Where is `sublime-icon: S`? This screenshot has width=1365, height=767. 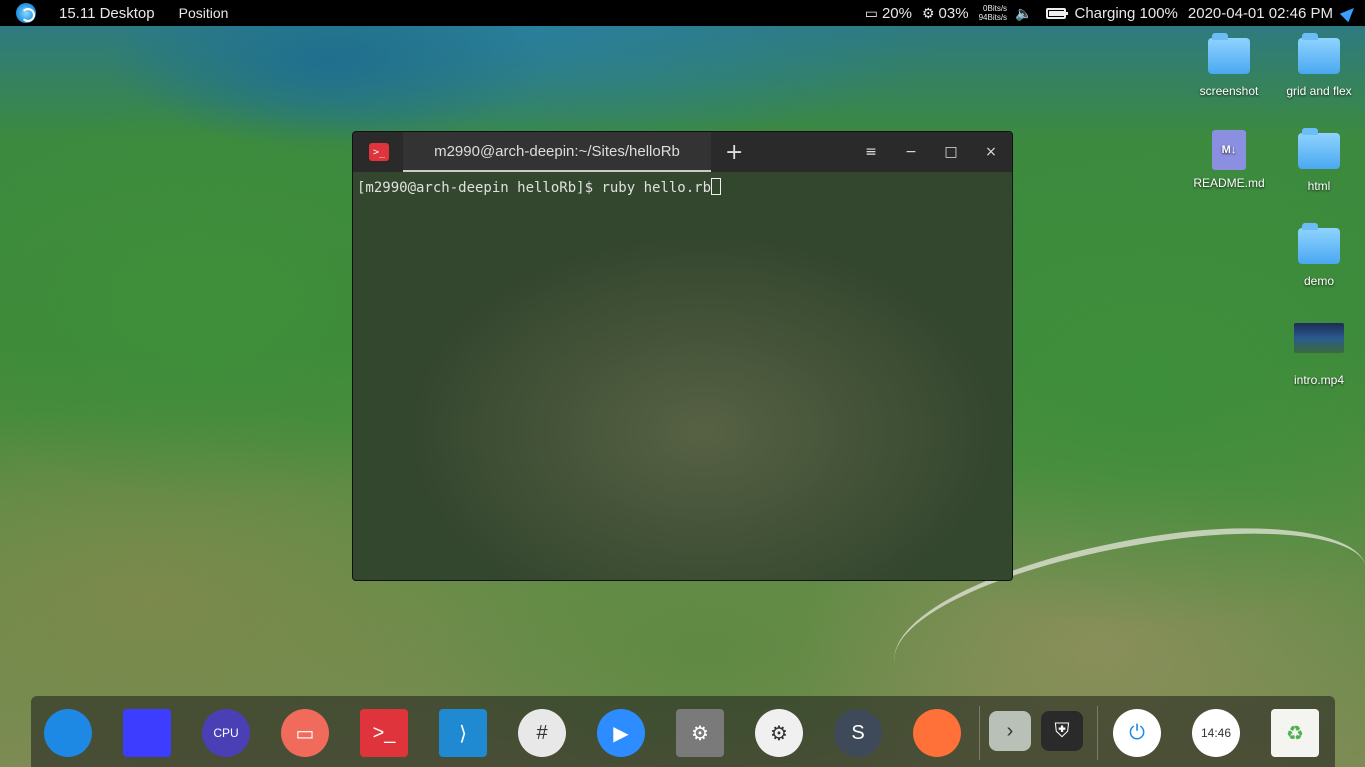
sublime-icon: S is located at coordinates (858, 733).